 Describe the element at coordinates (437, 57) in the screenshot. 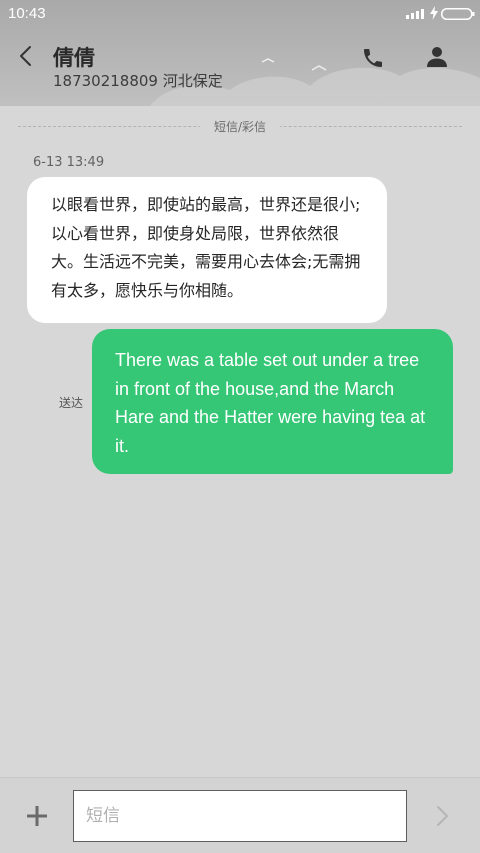

I see `person-icon` at that location.